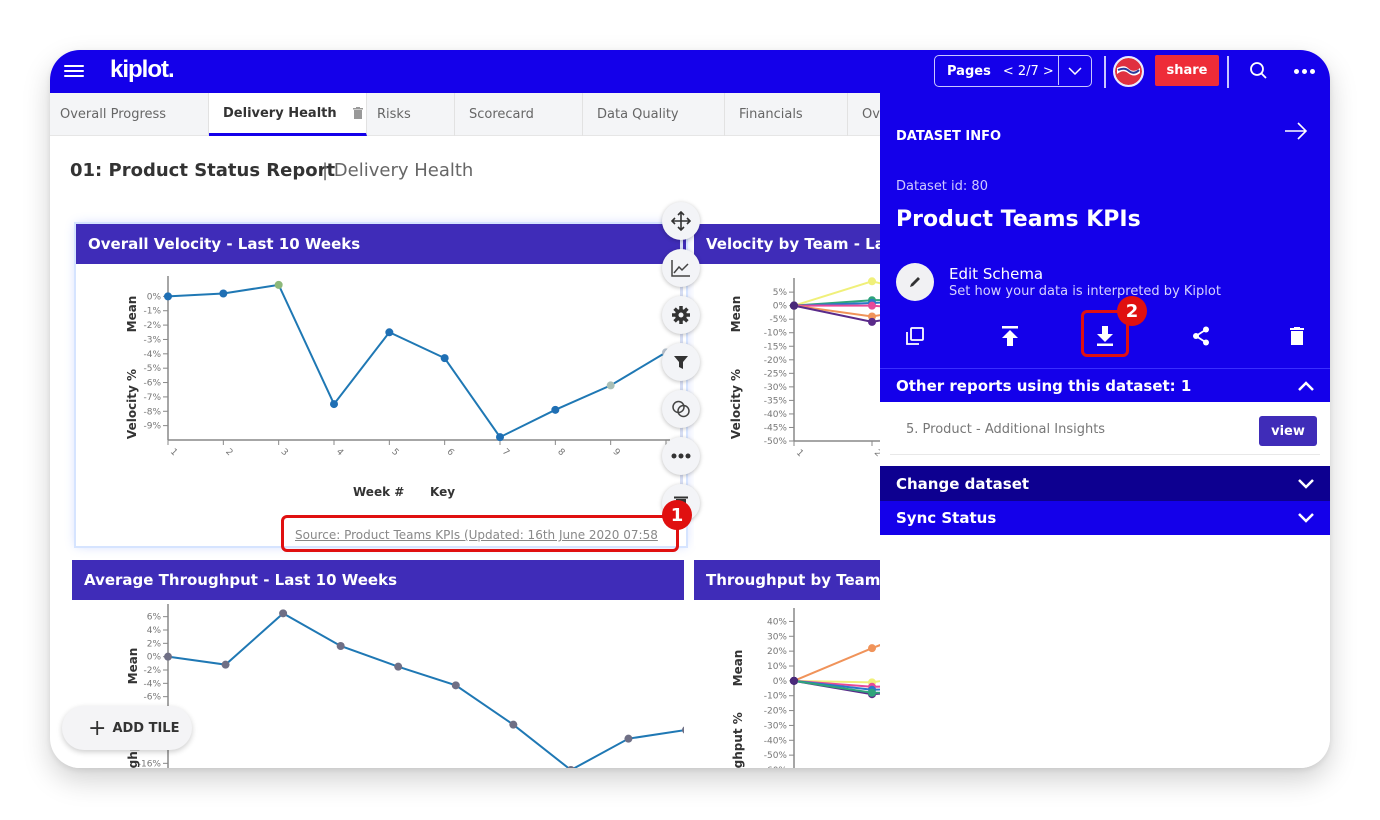  What do you see at coordinates (284, 452) in the screenshot?
I see `x-tick-label: 3` at bounding box center [284, 452].